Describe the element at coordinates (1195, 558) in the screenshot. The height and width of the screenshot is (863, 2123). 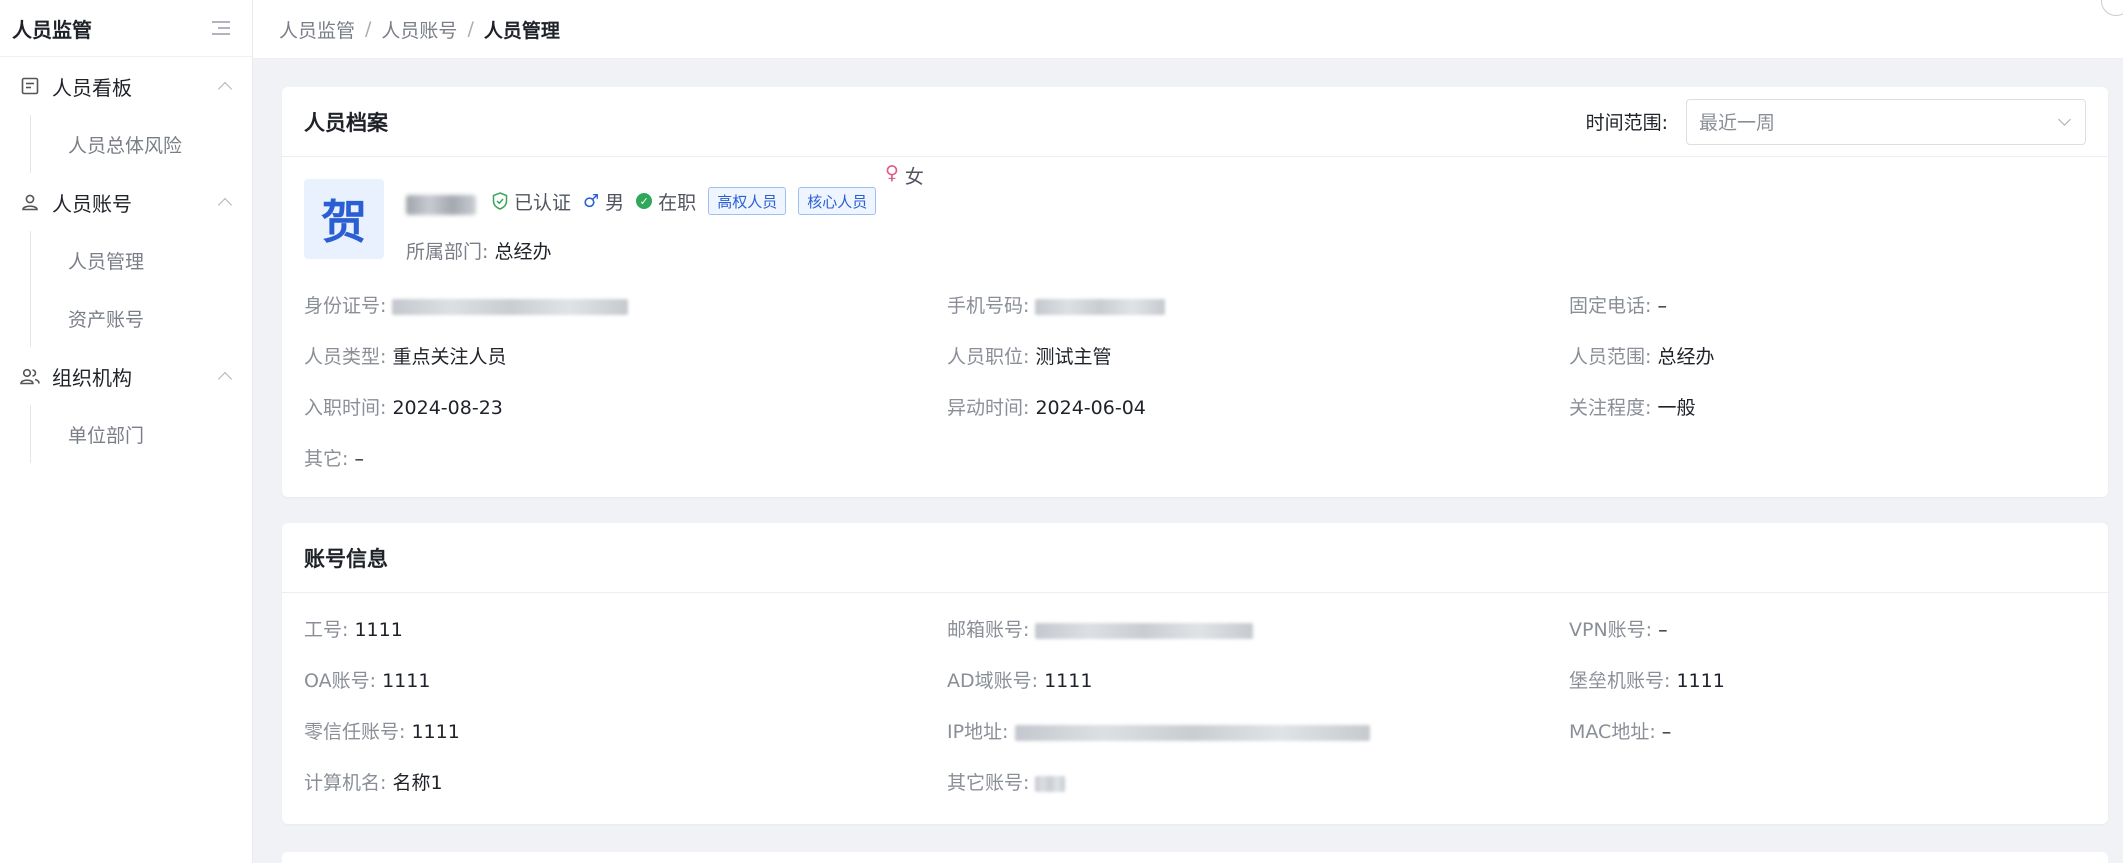
I see `account-card-header: 账号信息` at that location.